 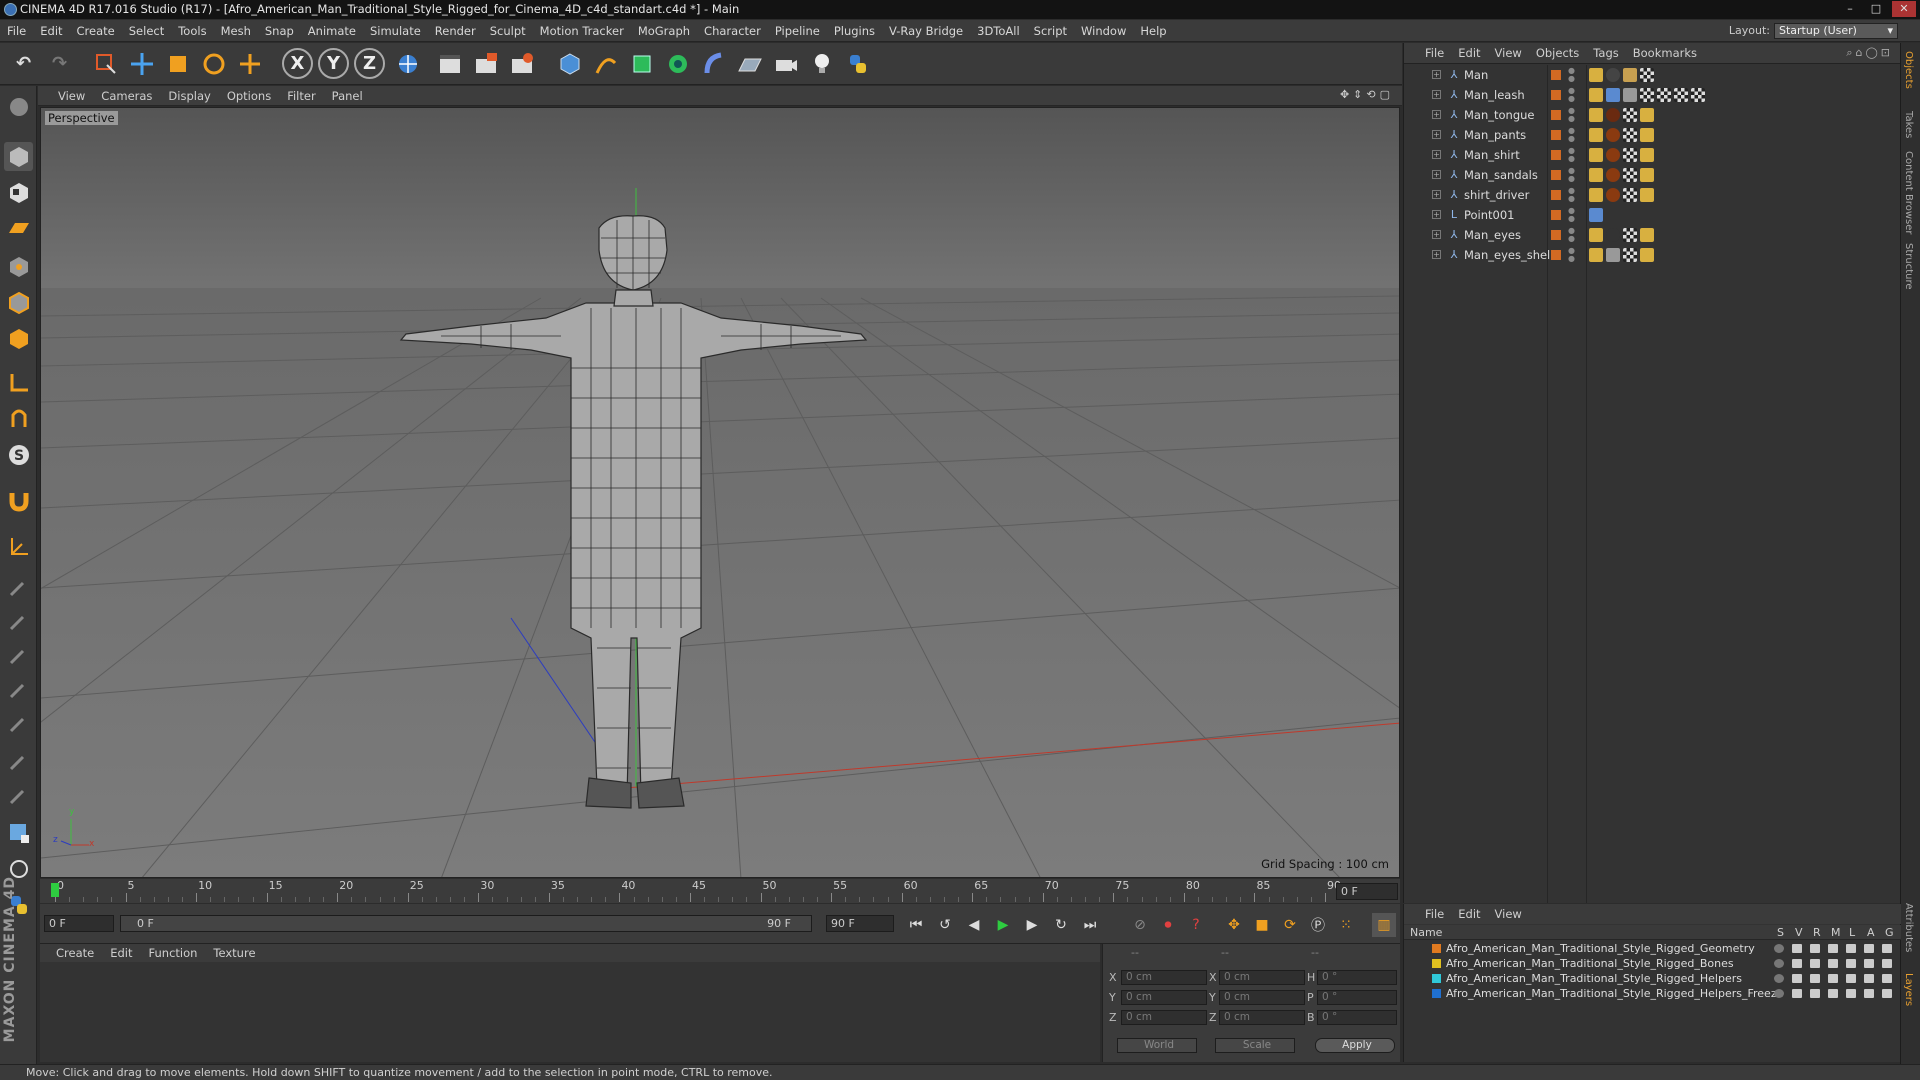 What do you see at coordinates (797, 31) in the screenshot?
I see `menu-pipeline: Pipeline` at bounding box center [797, 31].